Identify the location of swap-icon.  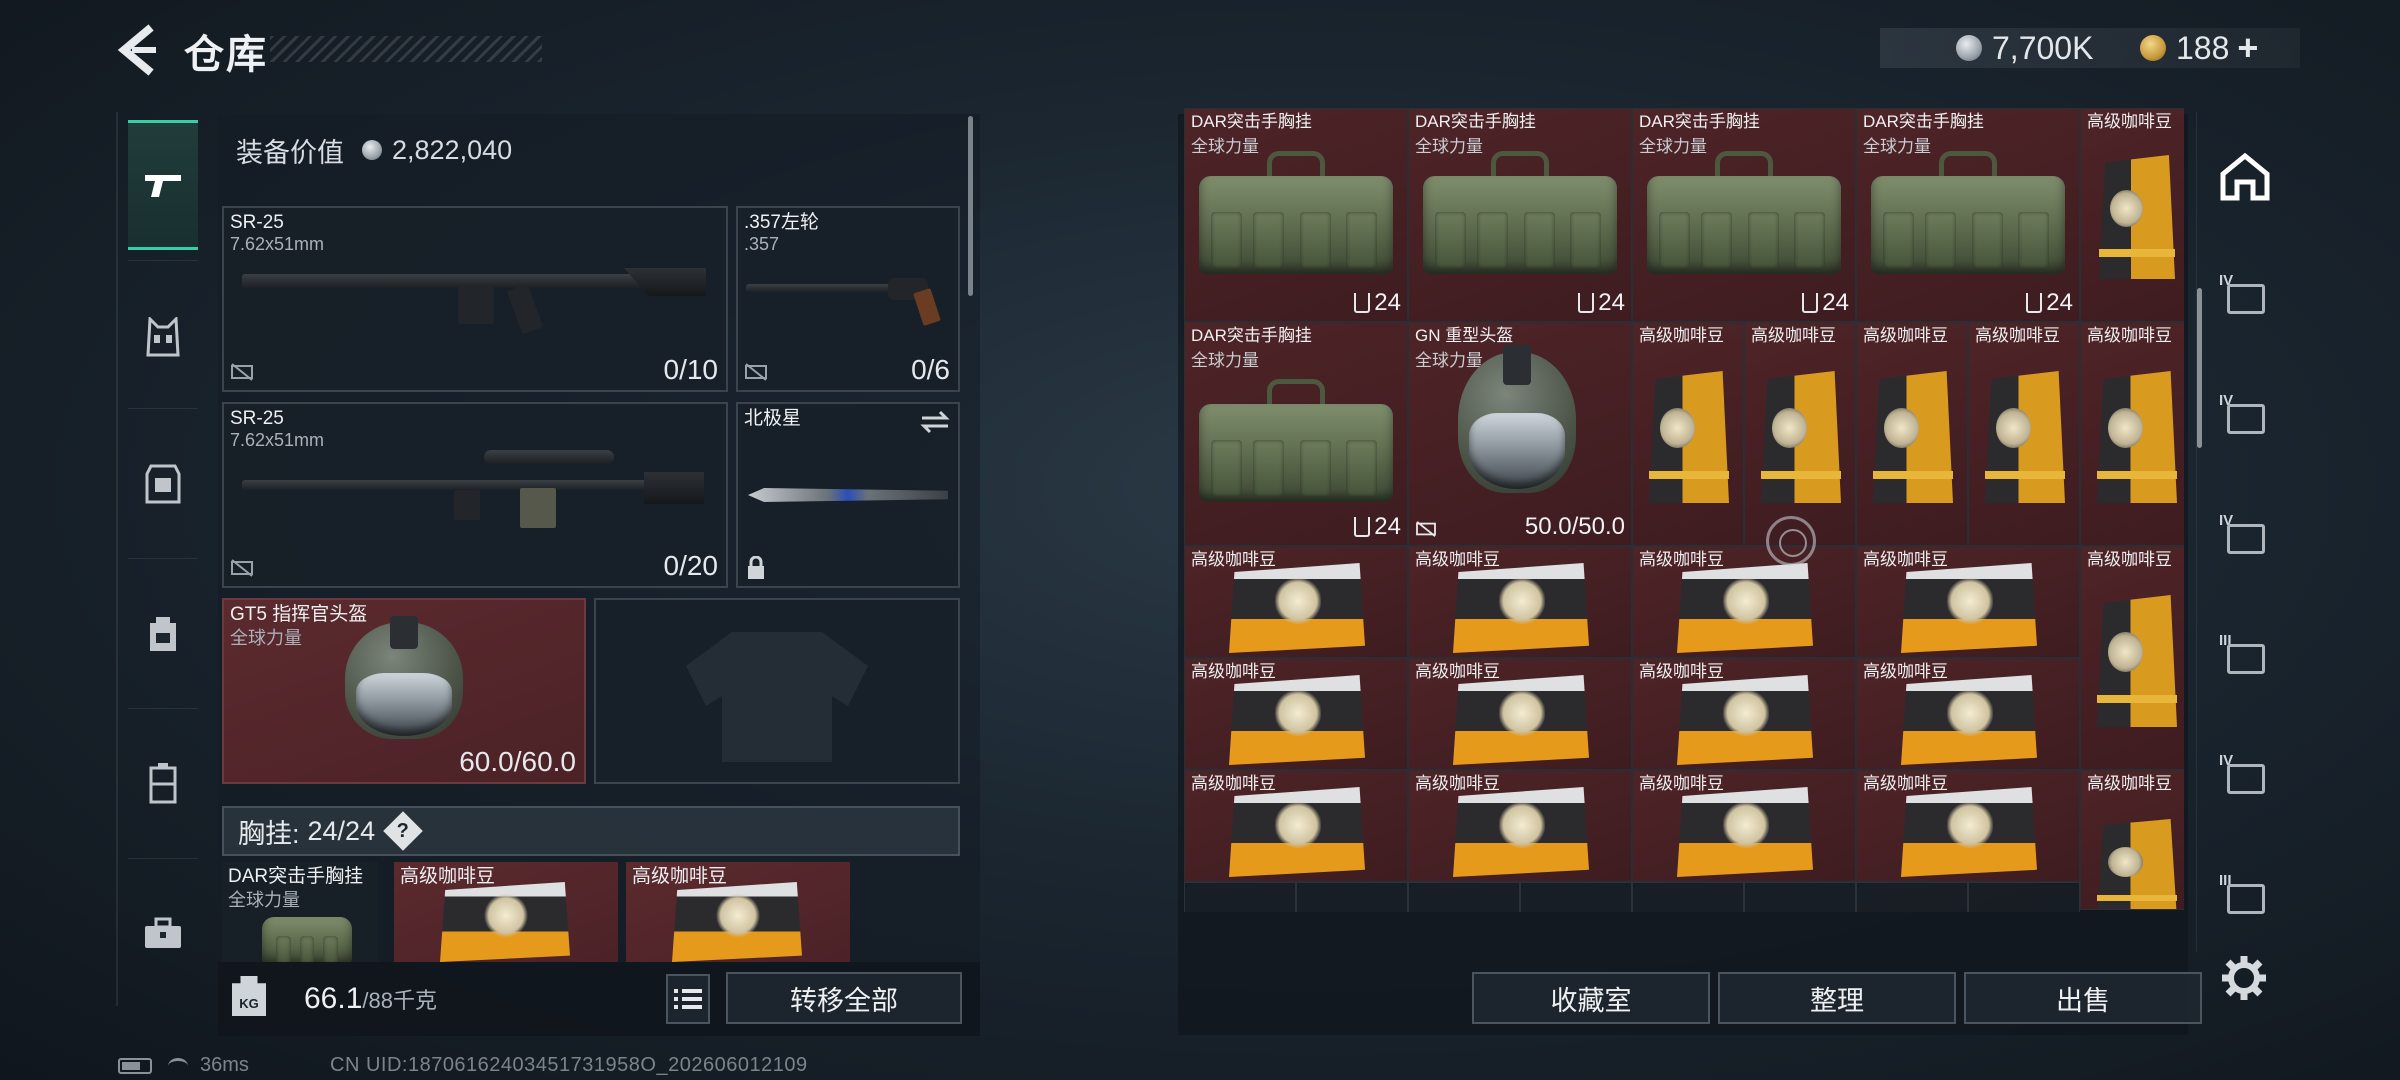
(935, 422).